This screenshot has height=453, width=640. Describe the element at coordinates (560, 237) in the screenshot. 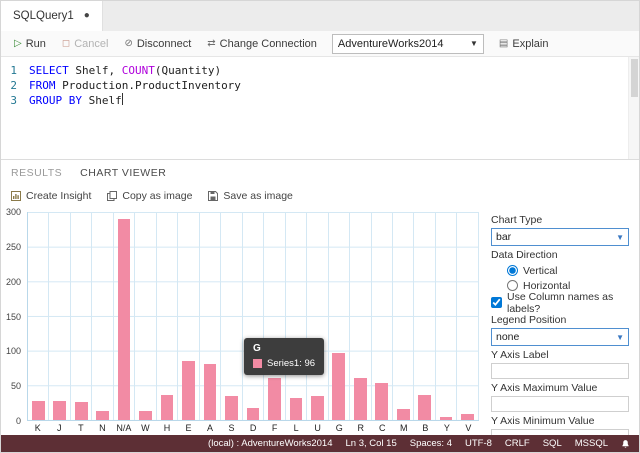

I see `chart-type-select: bar ▼` at that location.